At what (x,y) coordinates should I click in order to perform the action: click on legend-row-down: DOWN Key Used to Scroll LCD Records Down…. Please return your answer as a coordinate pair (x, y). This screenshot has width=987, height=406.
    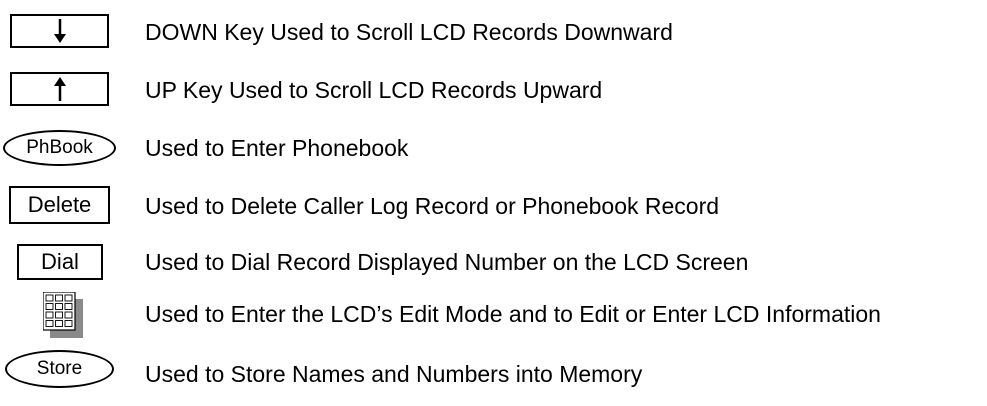
    Looking at the image, I should click on (493, 32).